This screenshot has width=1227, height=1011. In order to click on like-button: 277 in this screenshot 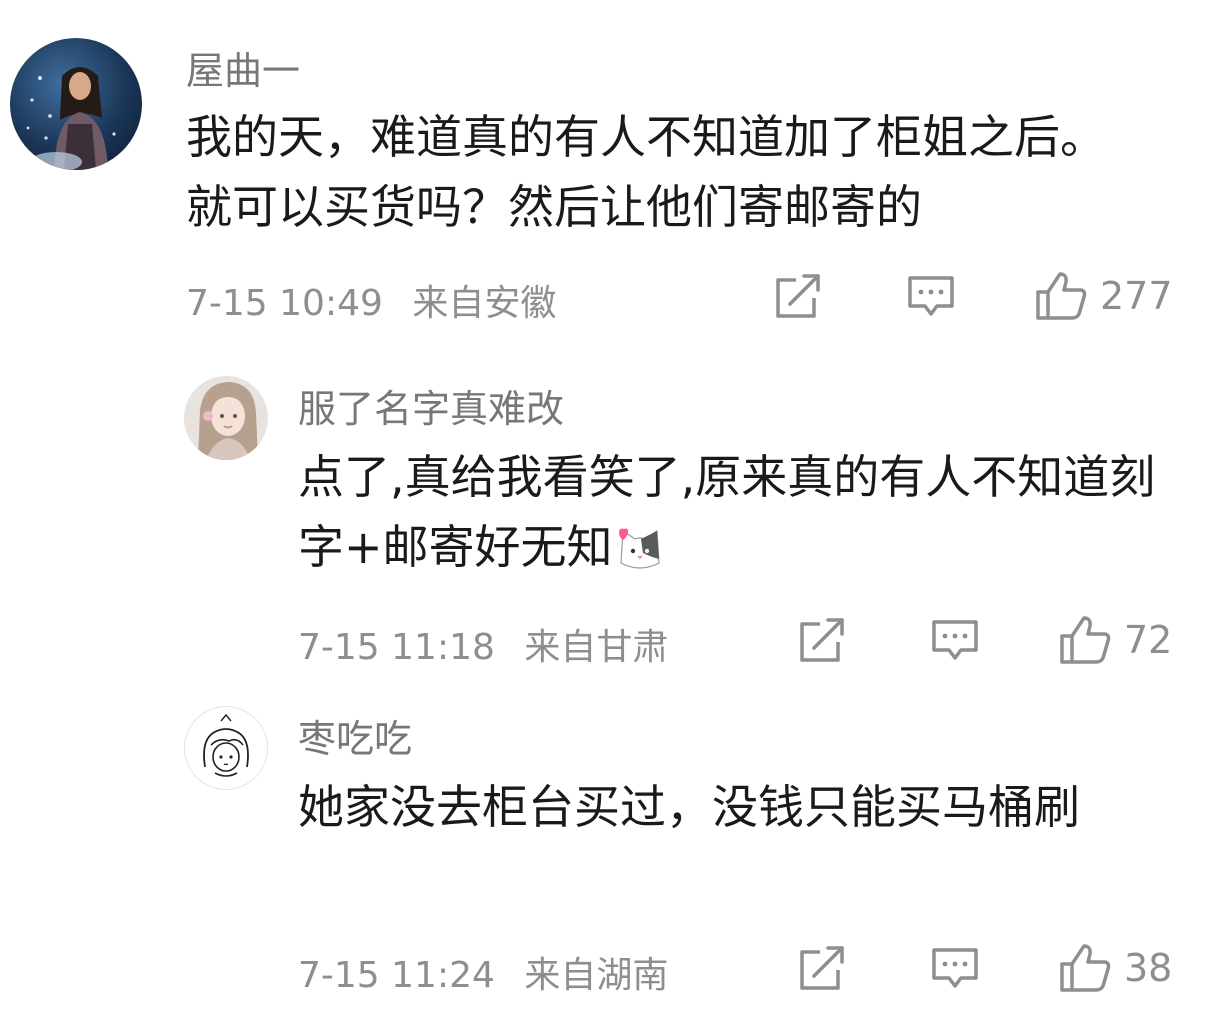, I will do `click(1103, 296)`.